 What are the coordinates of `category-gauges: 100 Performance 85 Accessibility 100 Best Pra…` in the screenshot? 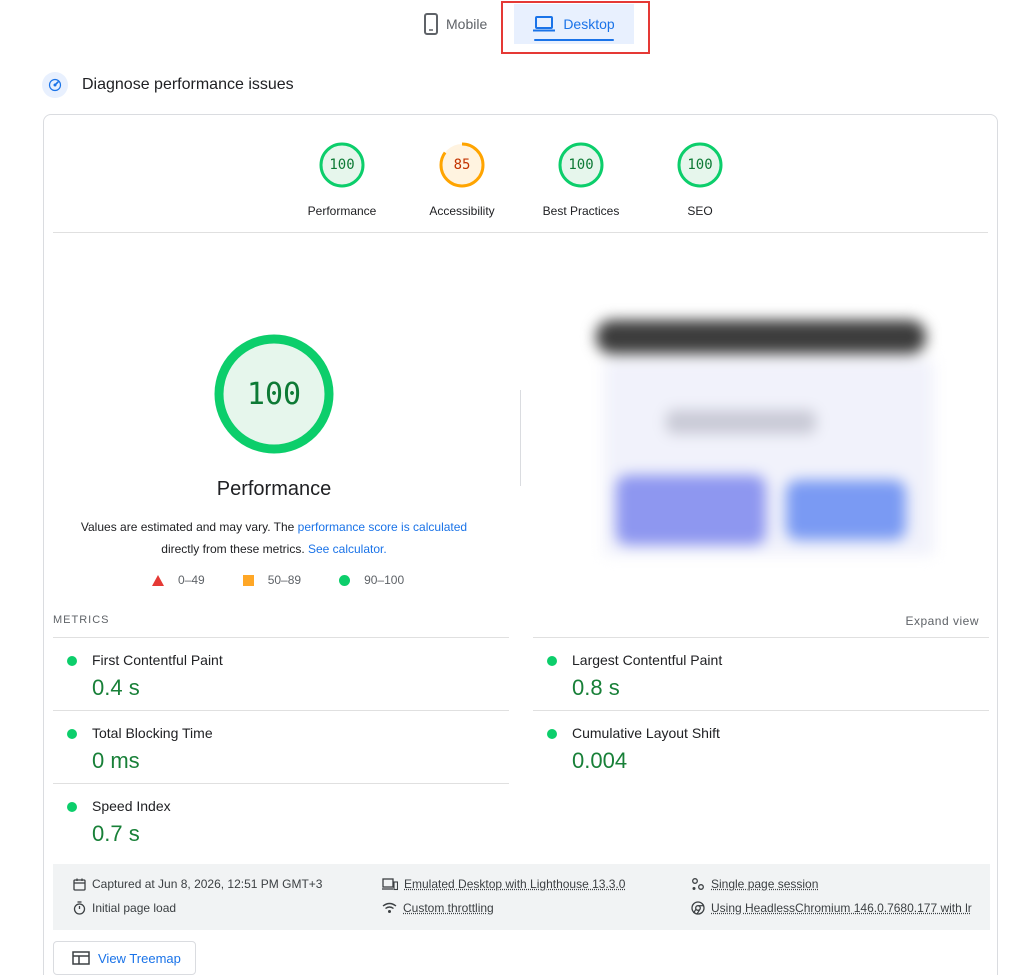 It's located at (520, 186).